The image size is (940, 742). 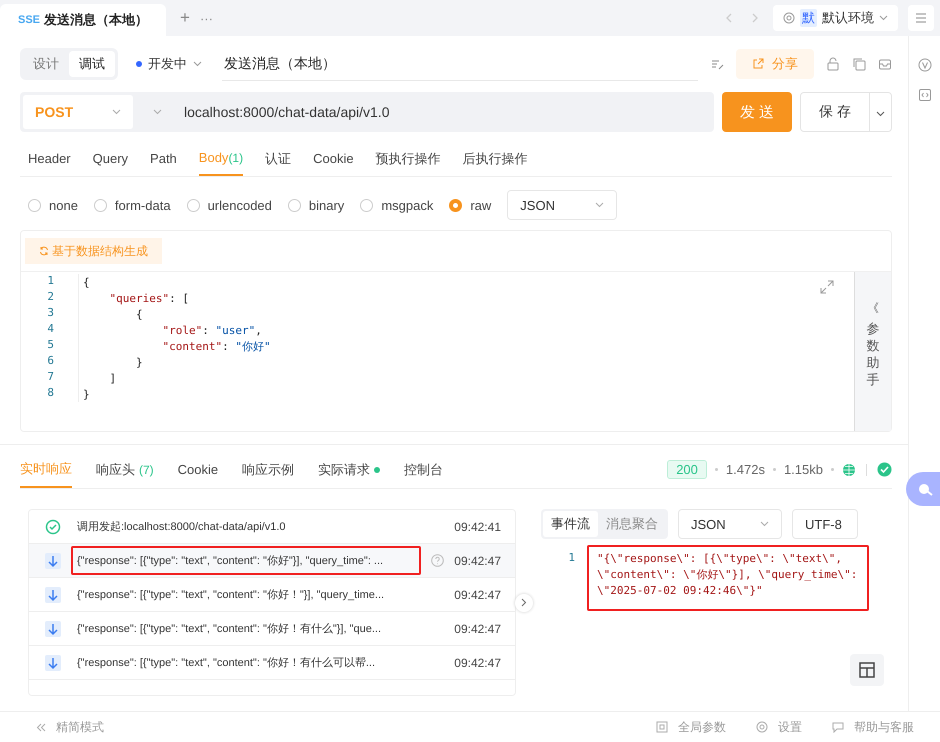 I want to click on param-tab: 认证, so click(x=278, y=158).